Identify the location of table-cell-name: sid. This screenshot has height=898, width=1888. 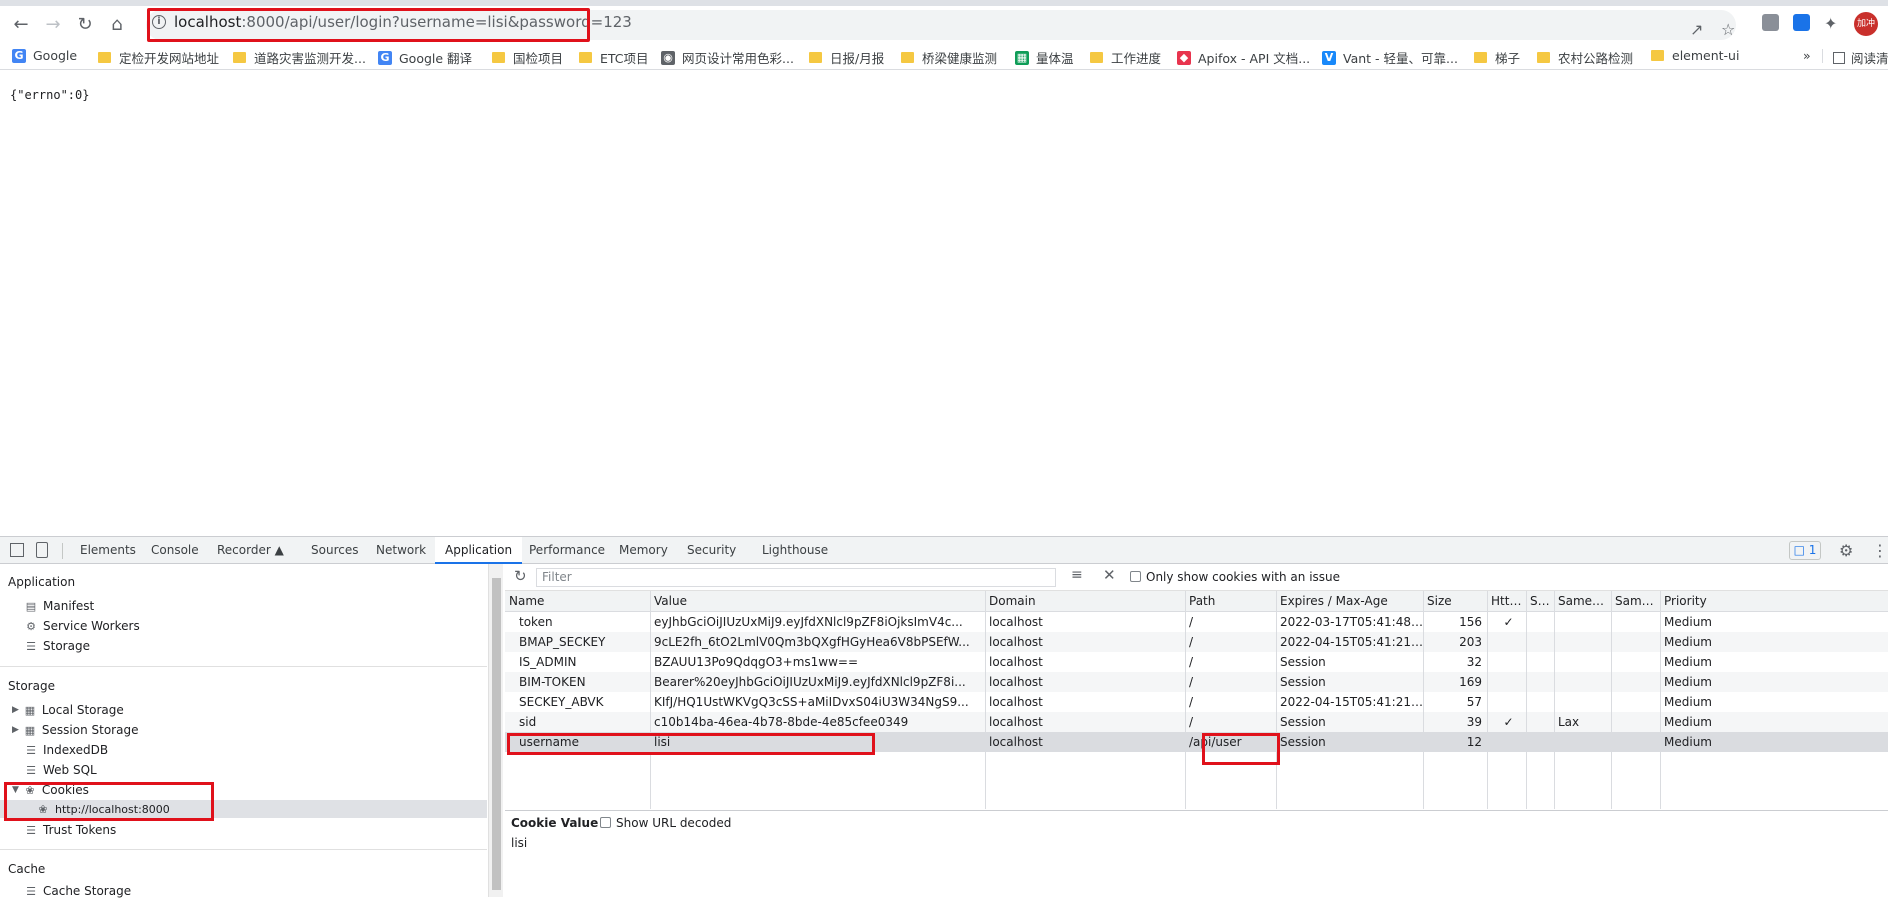
(528, 722).